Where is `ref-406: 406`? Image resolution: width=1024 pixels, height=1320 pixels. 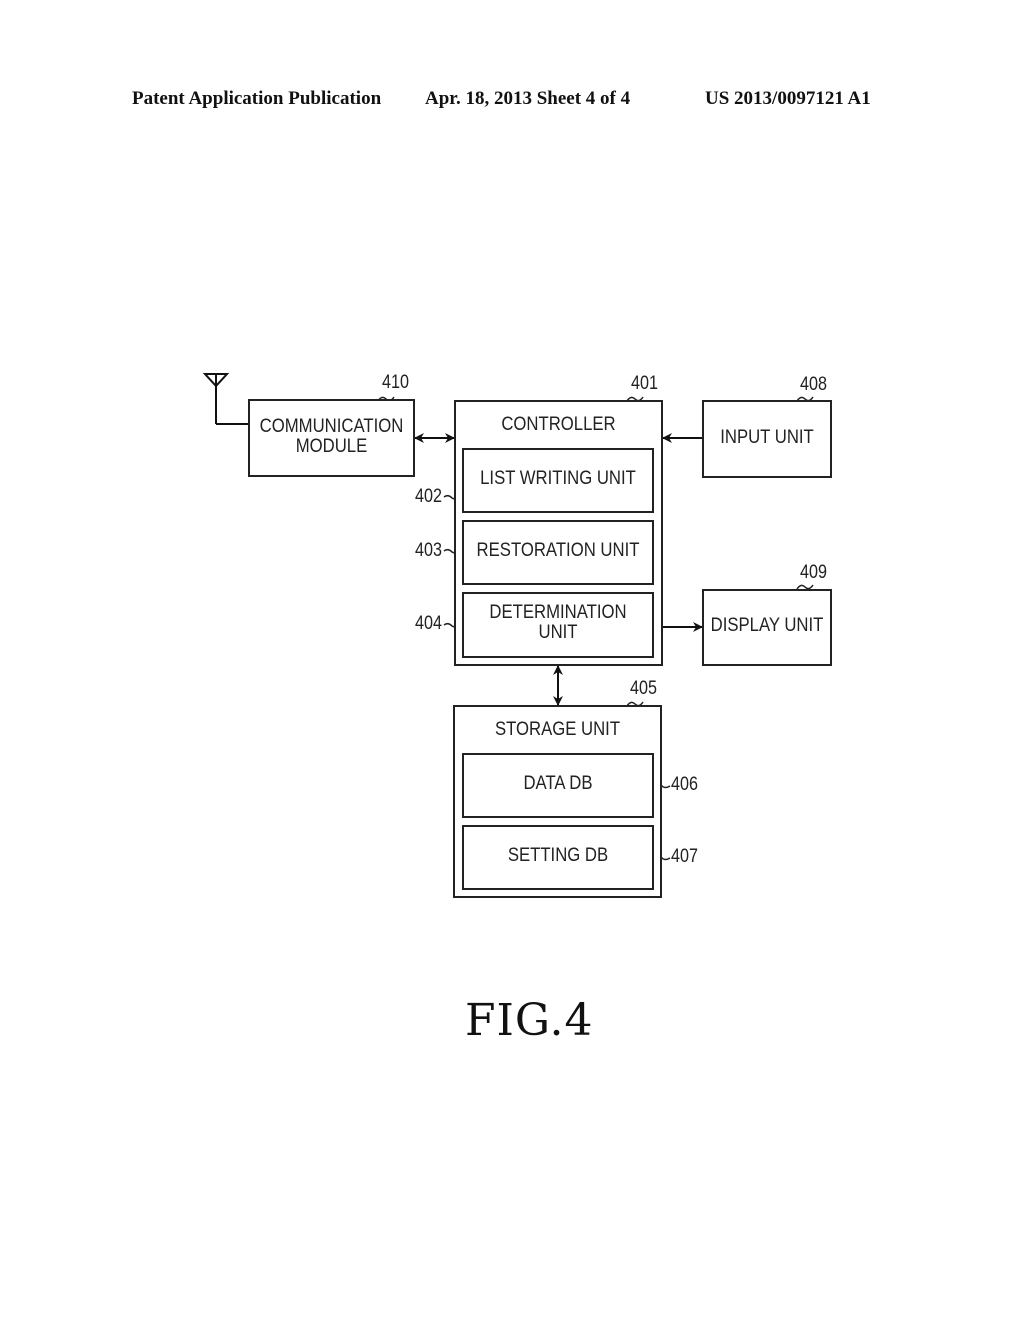
ref-406: 406 is located at coordinates (684, 784).